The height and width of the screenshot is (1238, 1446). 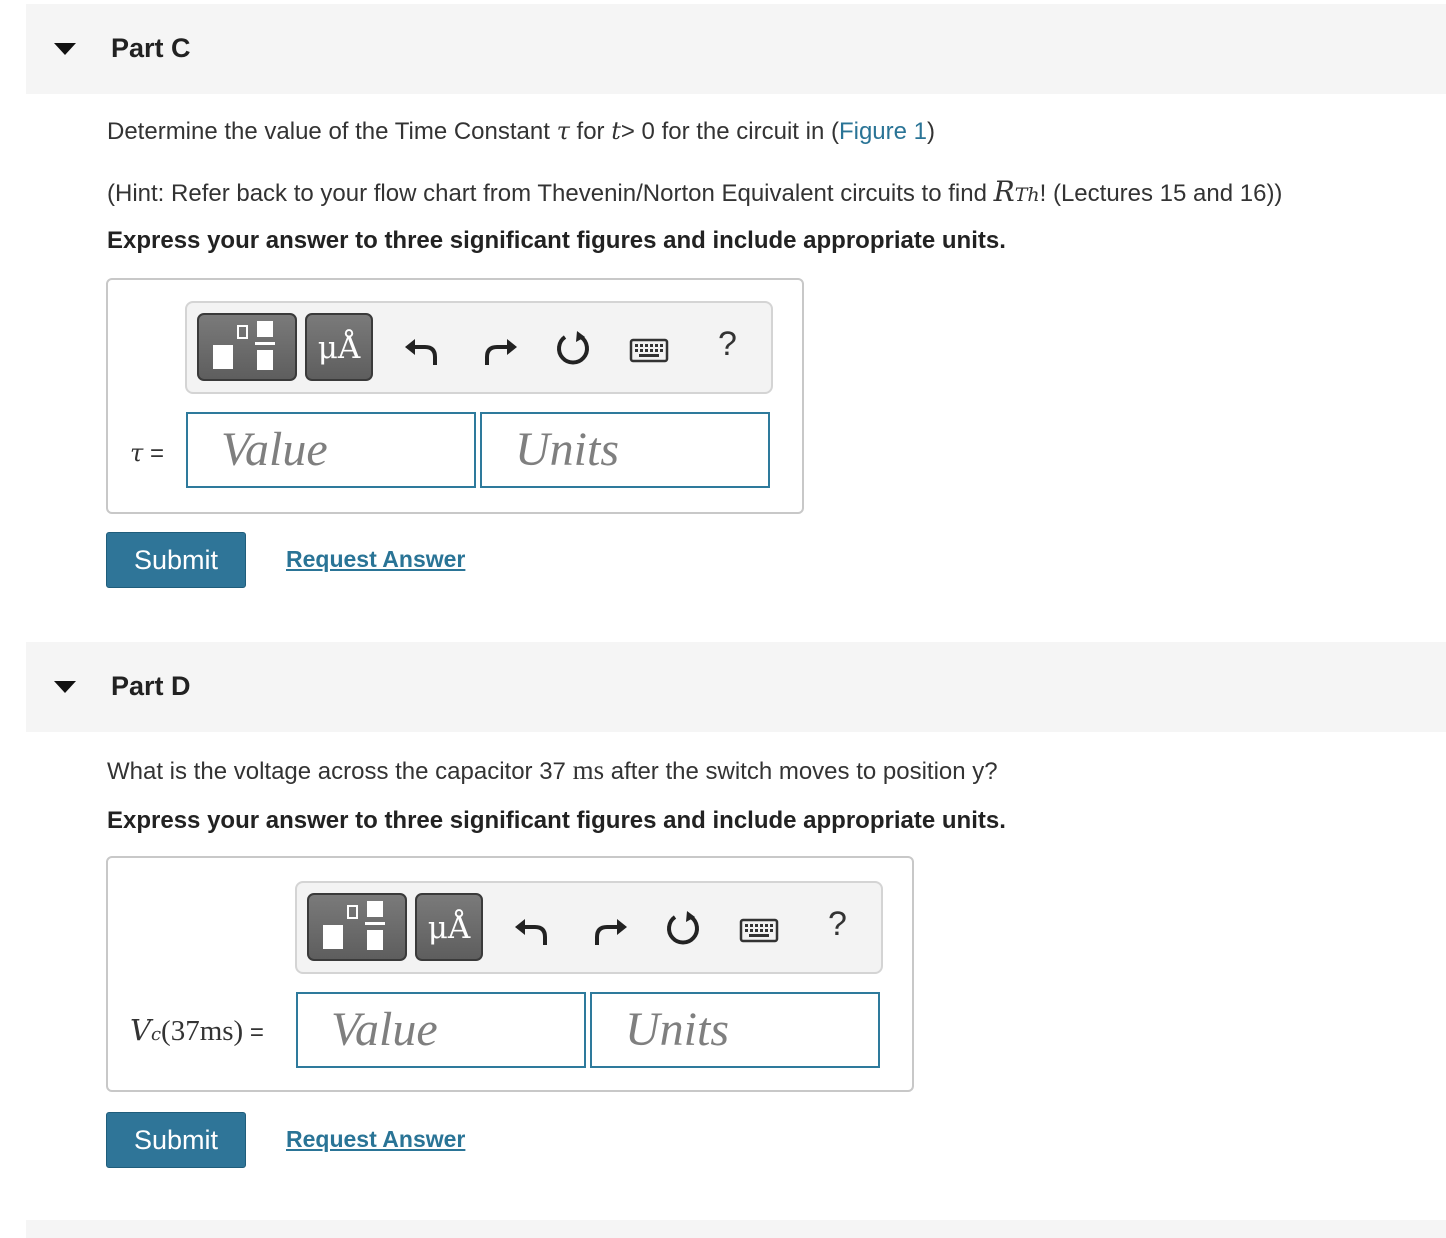 I want to click on tau-label: τ =, so click(x=147, y=453).